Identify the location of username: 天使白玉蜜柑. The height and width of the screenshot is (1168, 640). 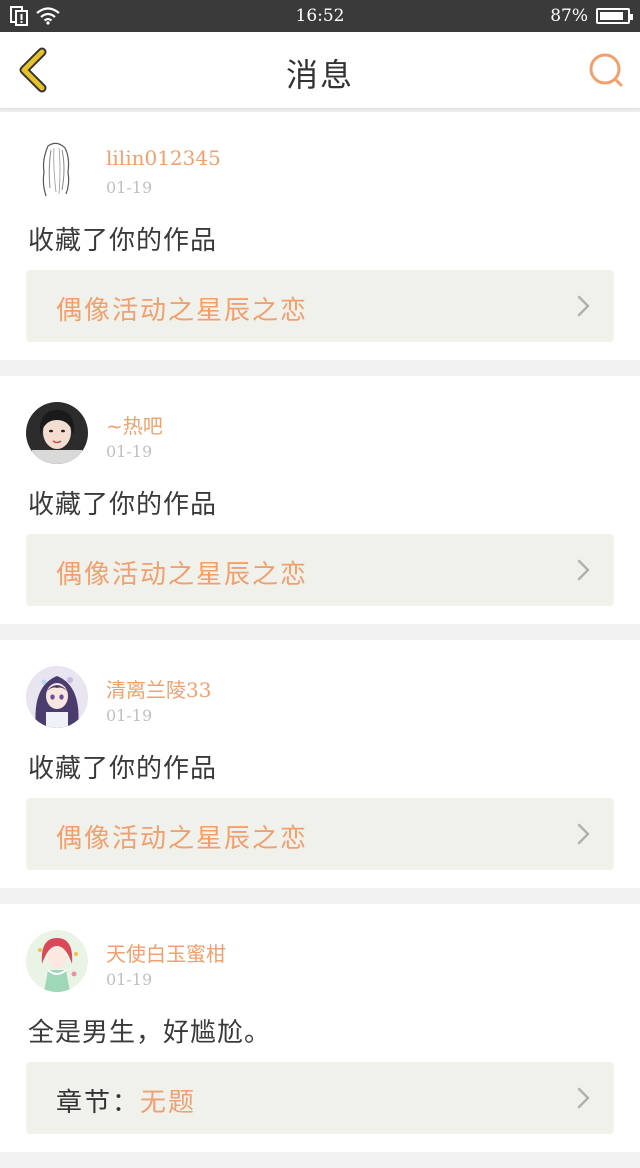
(166, 952).